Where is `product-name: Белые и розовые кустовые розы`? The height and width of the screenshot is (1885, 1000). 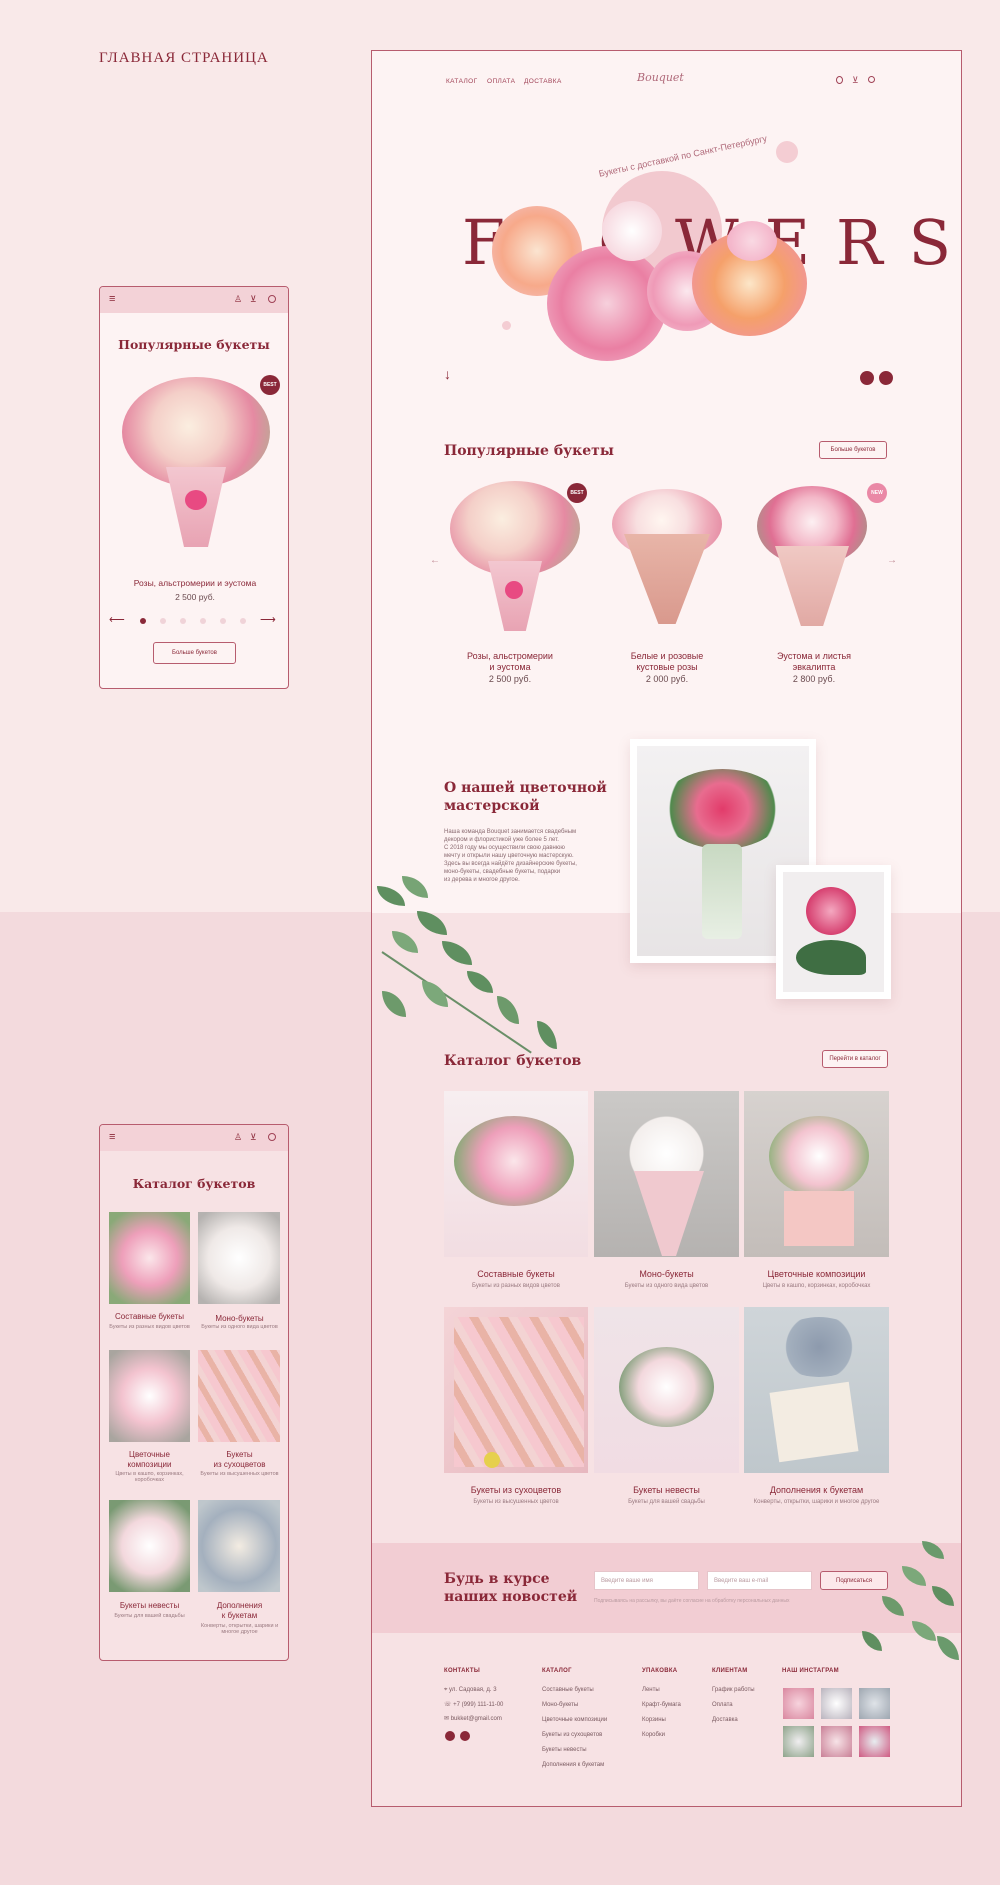 product-name: Белые и розовые кустовые розы is located at coordinates (667, 662).